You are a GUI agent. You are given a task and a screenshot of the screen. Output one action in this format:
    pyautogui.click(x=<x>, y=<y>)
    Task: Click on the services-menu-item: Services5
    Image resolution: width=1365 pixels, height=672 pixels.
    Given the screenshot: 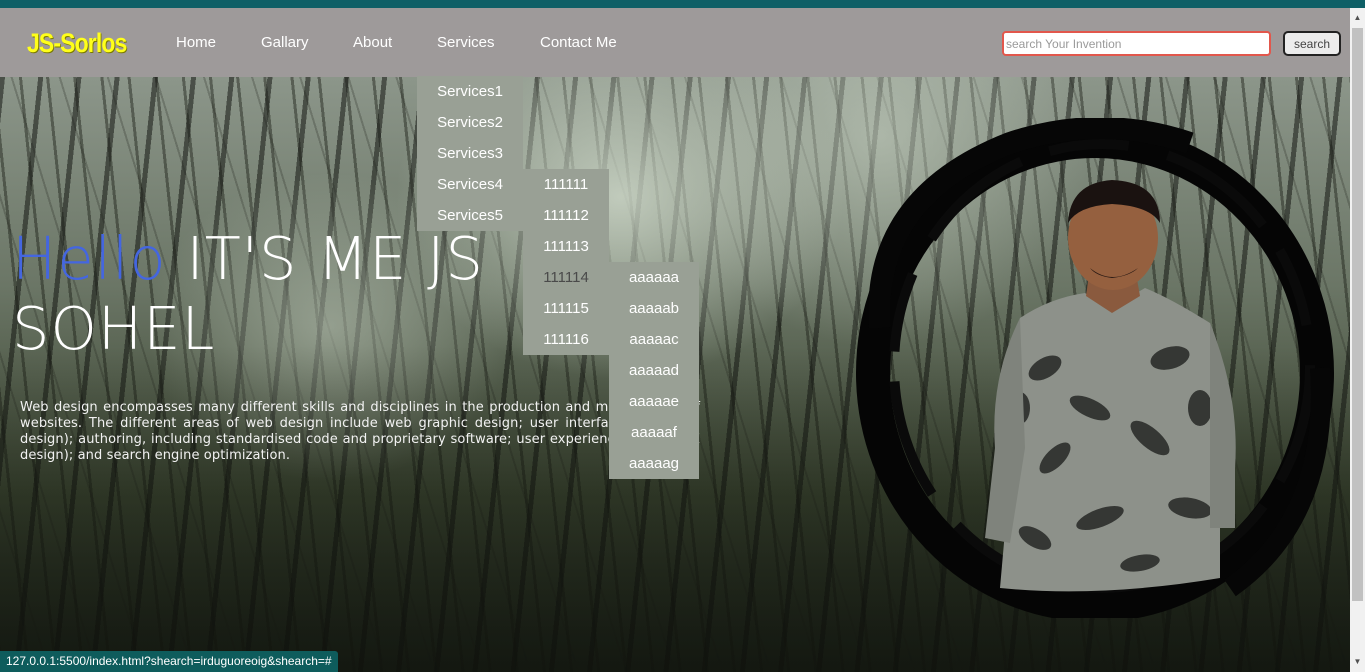 What is the action you would take?
    pyautogui.click(x=470, y=215)
    